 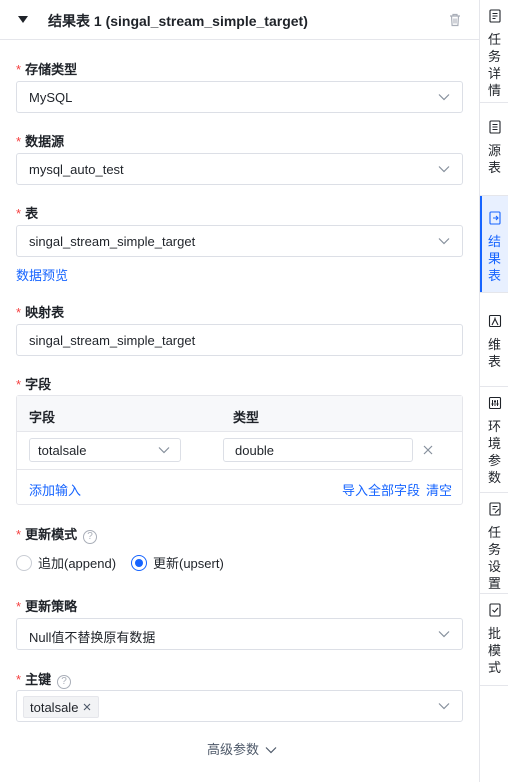 What do you see at coordinates (494, 640) in the screenshot?
I see `sidebar-item-batch-mode: 批模式` at bounding box center [494, 640].